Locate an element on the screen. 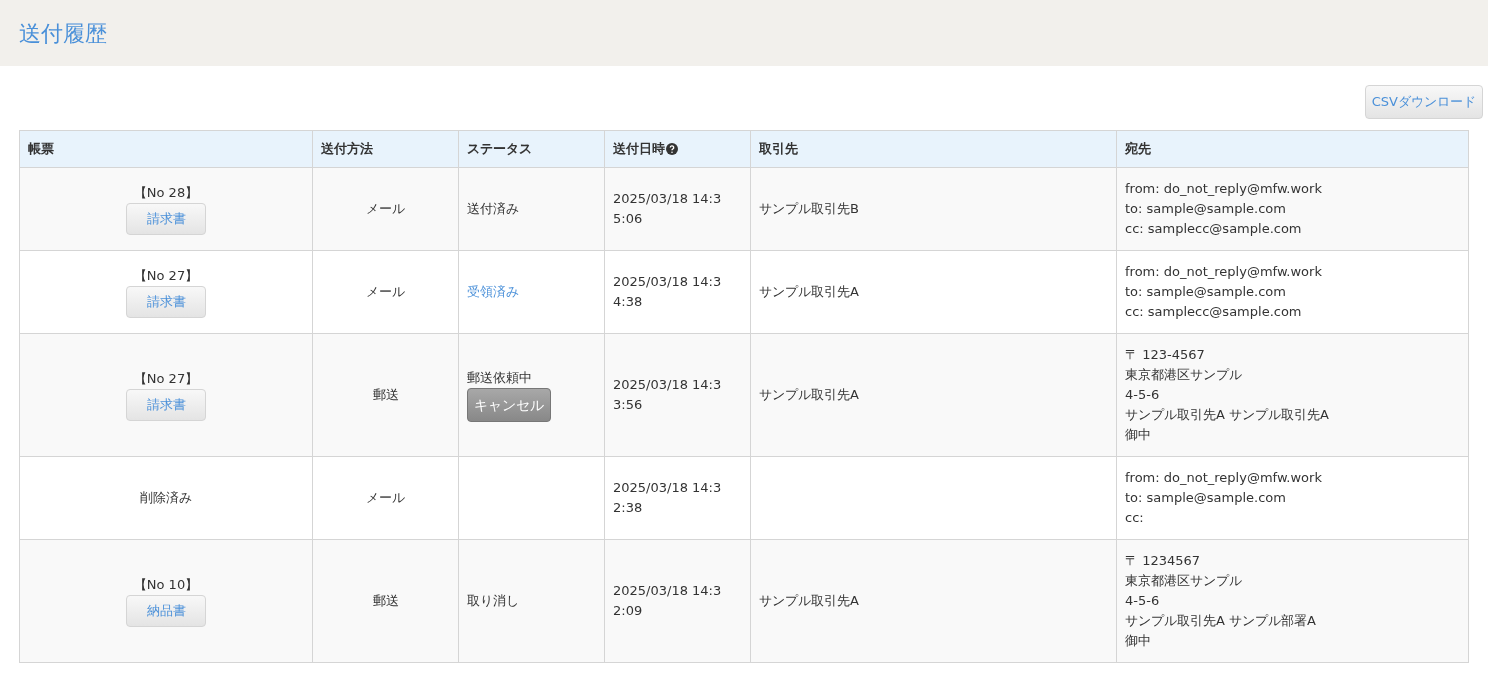  column-header: 宛先 is located at coordinates (1138, 149).